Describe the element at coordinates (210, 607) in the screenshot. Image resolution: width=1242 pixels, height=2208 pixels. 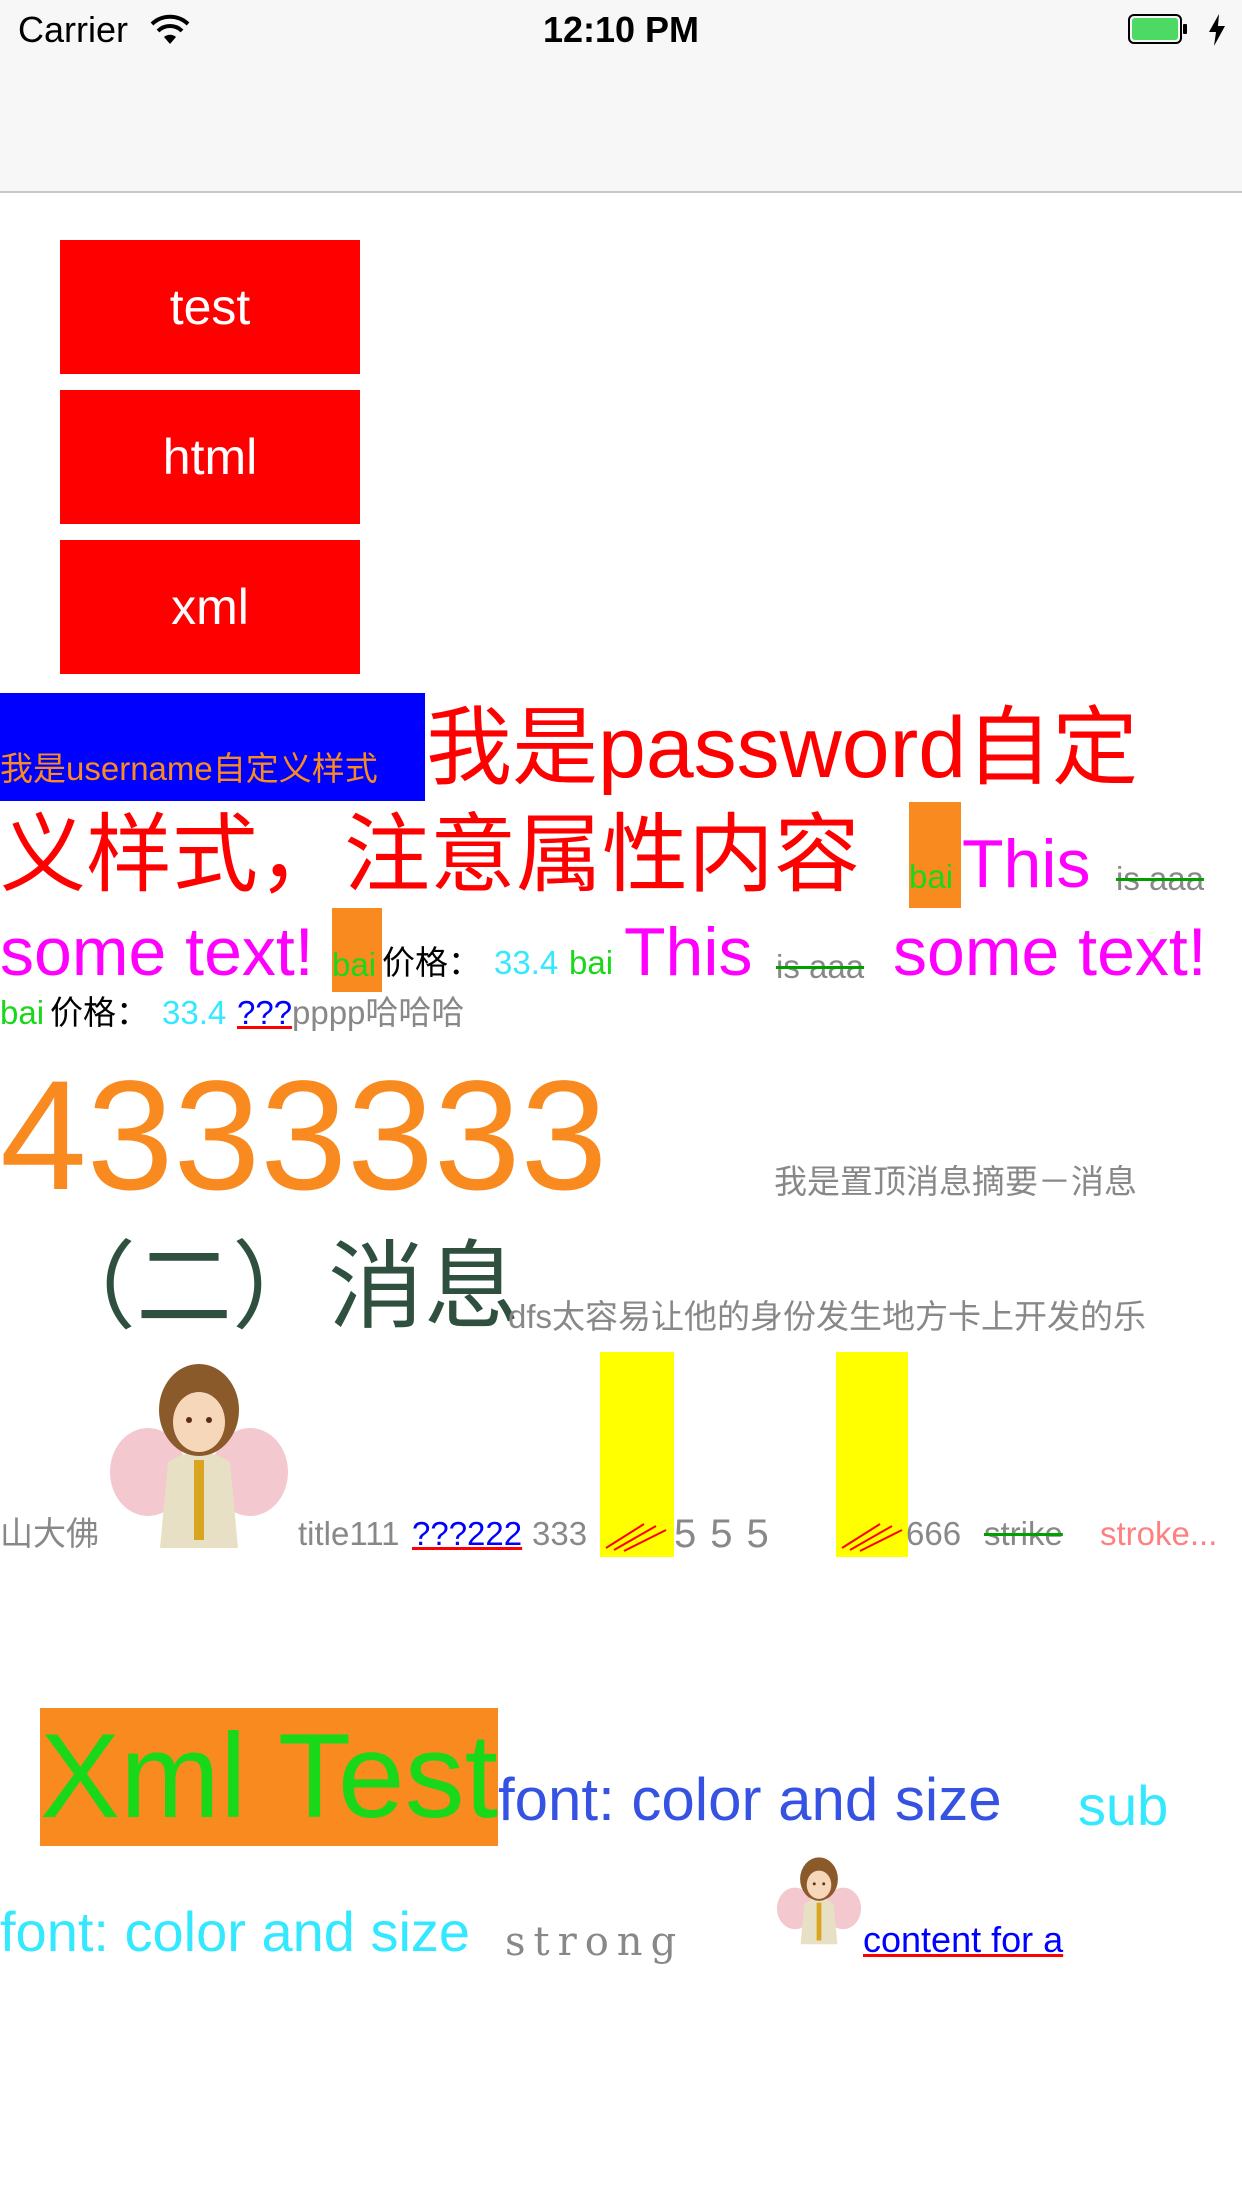
I see `xml-button: xml` at that location.